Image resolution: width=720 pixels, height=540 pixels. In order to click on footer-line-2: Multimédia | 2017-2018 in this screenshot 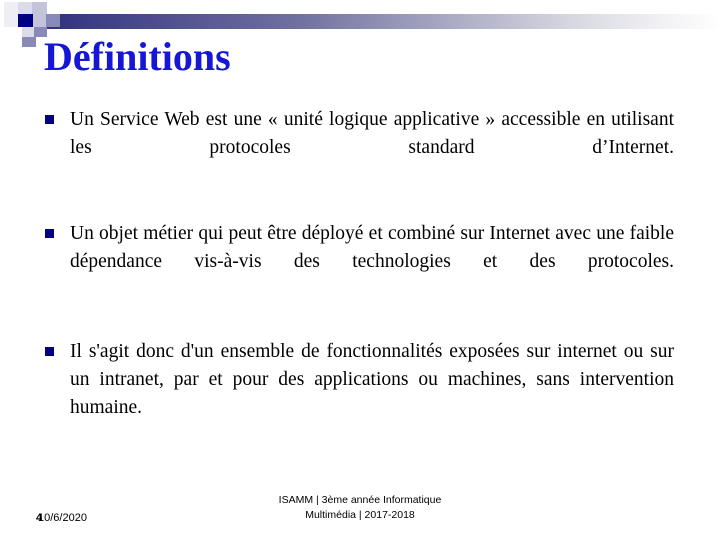, I will do `click(360, 515)`.